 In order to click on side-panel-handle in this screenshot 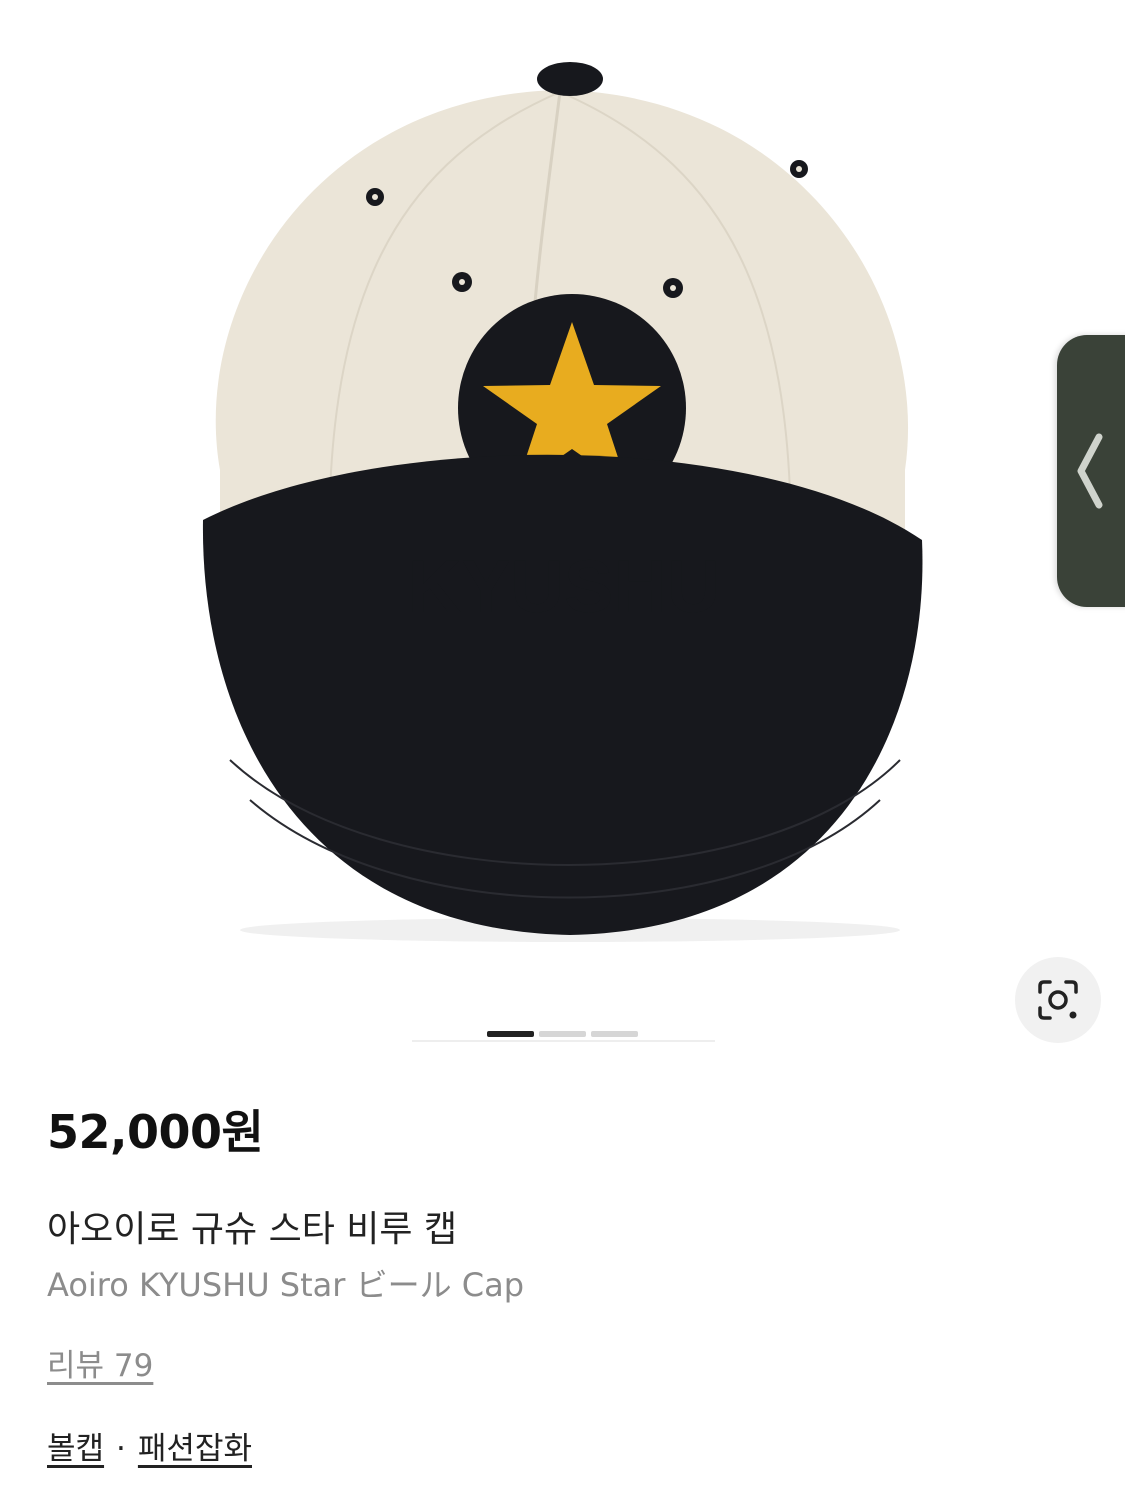, I will do `click(1091, 471)`.